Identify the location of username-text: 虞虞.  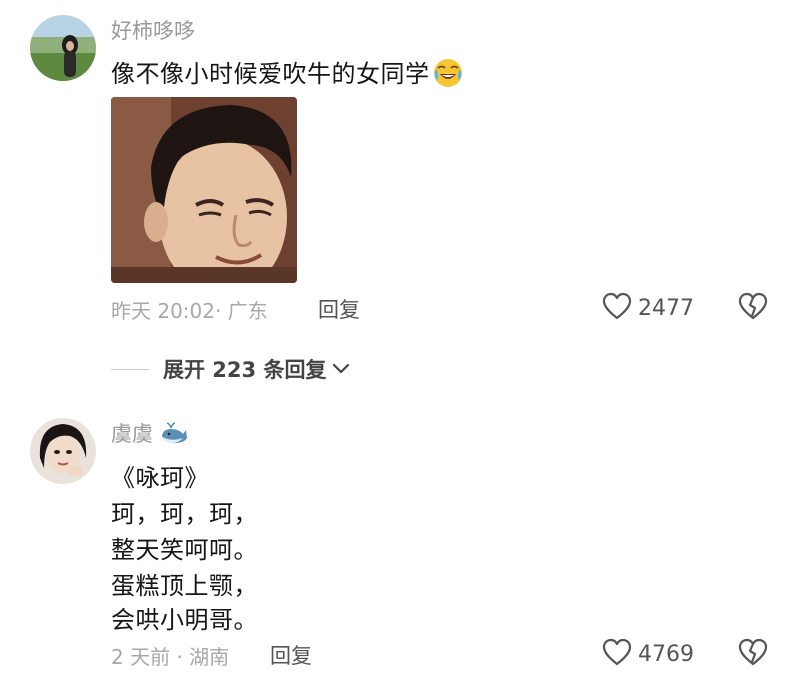
(132, 434).